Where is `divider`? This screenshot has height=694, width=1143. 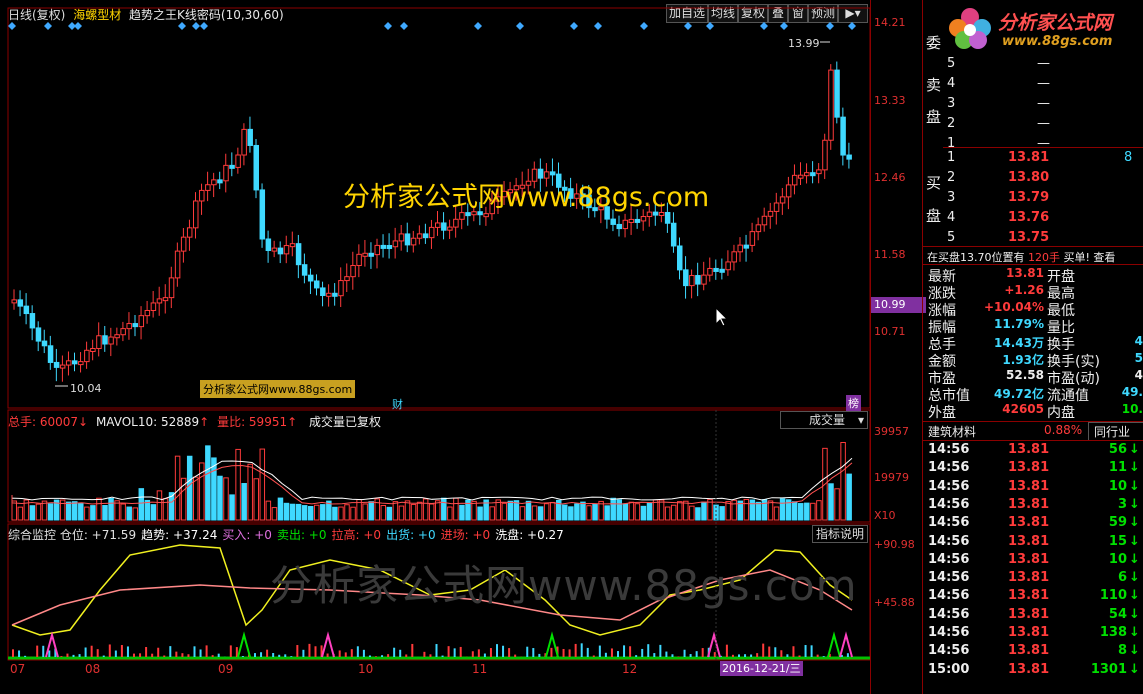 divider is located at coordinates (1033, 440).